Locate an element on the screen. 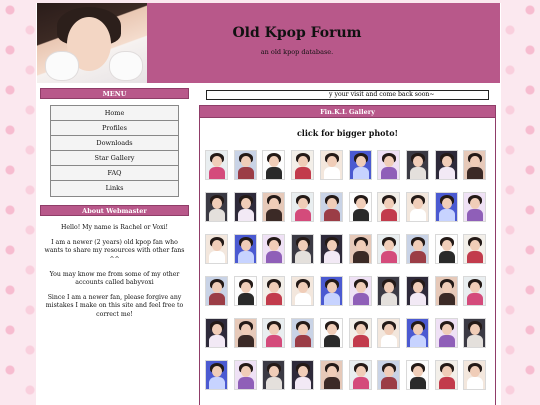 The width and height of the screenshot is (540, 405). menu-item-profiles: Profiles is located at coordinates (114, 128).